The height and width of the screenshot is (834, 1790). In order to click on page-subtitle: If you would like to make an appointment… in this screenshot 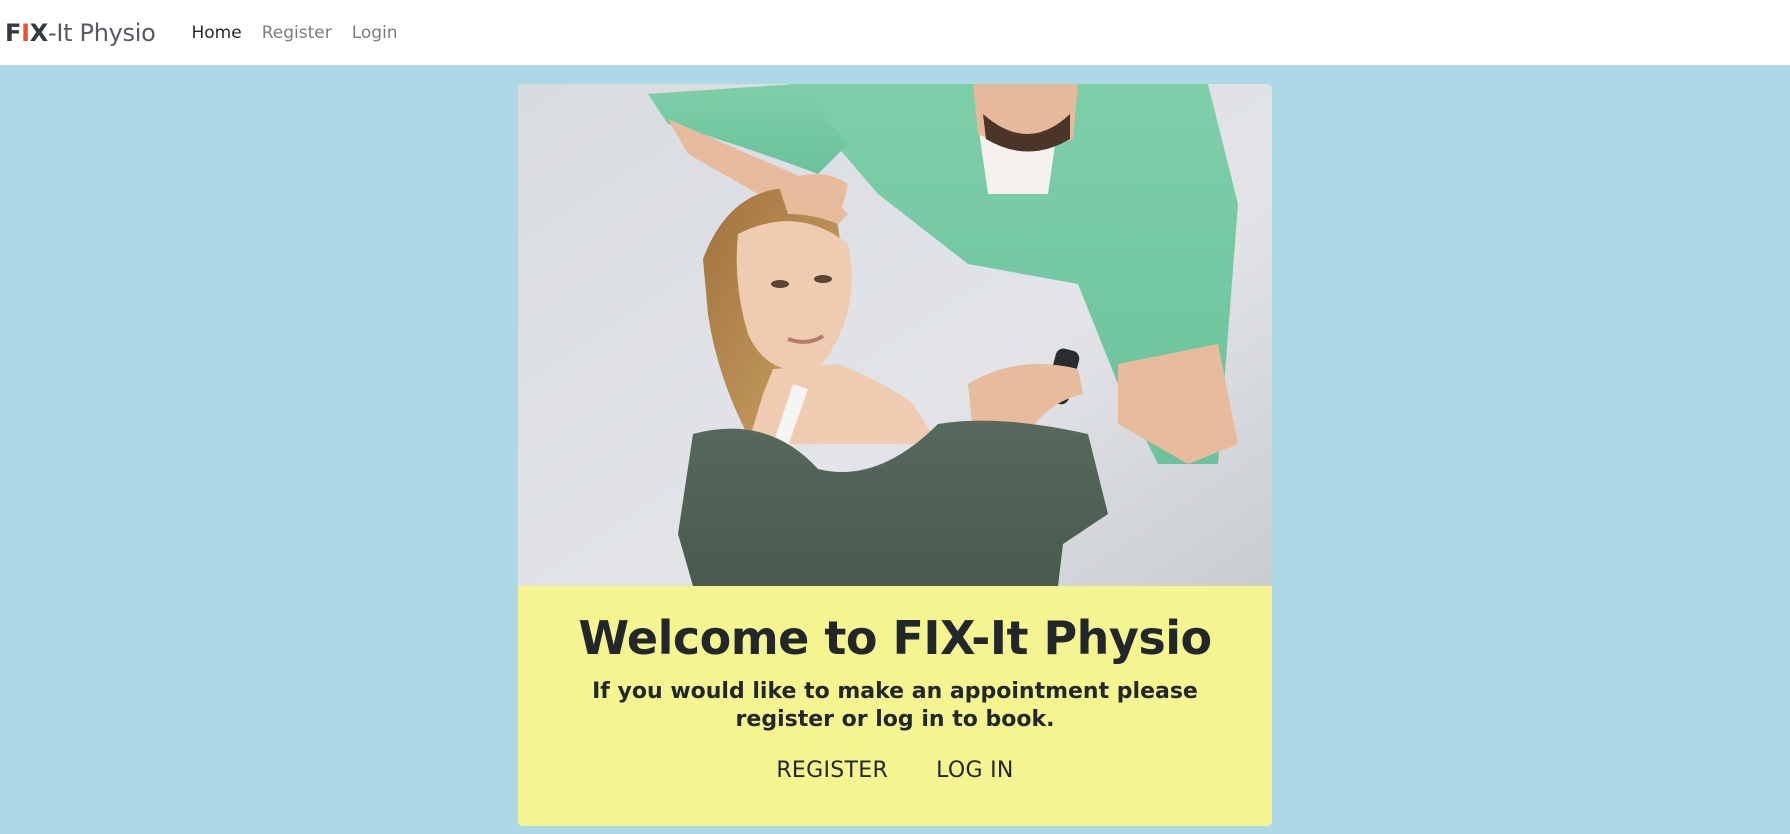, I will do `click(895, 705)`.